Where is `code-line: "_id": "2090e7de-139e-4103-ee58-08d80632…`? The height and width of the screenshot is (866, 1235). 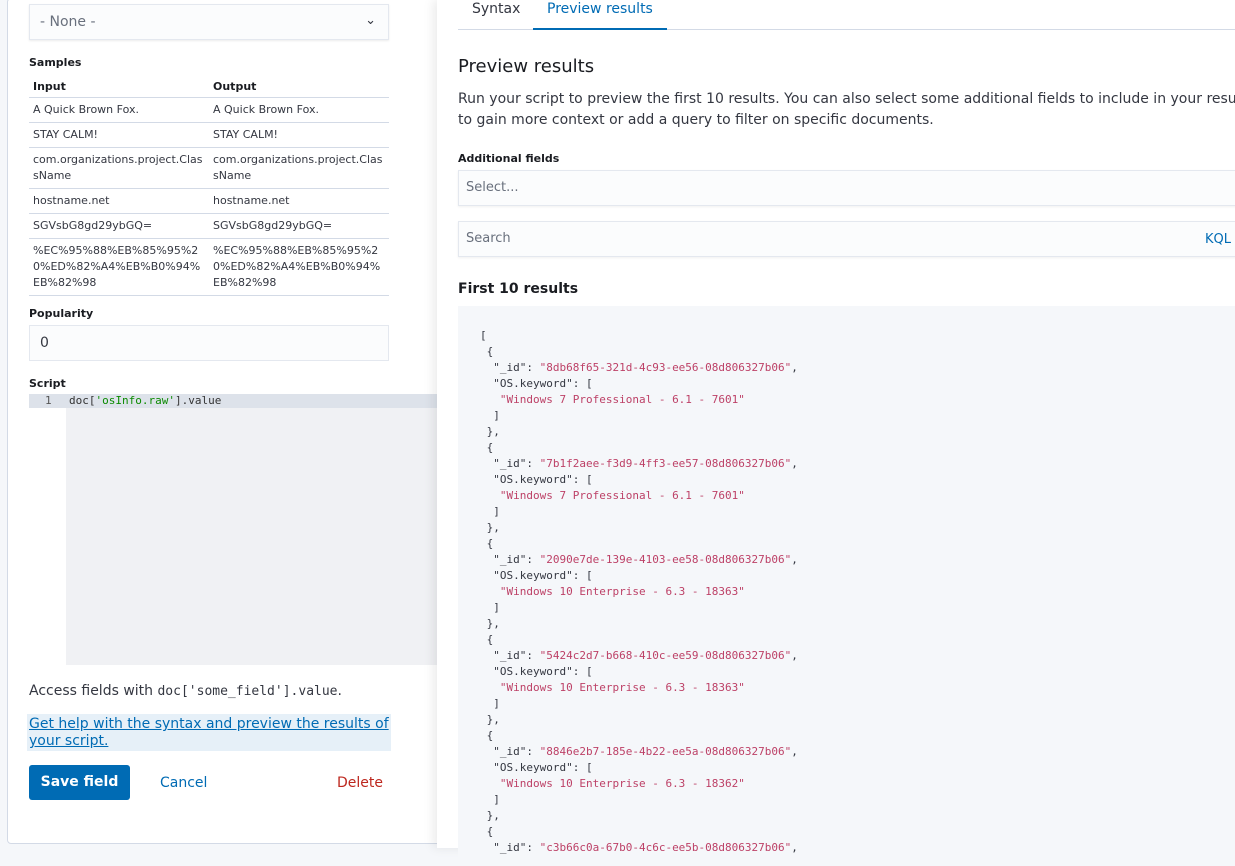
code-line: "_id": "2090e7de-139e-4103-ee58-08d80632… is located at coordinates (857, 560).